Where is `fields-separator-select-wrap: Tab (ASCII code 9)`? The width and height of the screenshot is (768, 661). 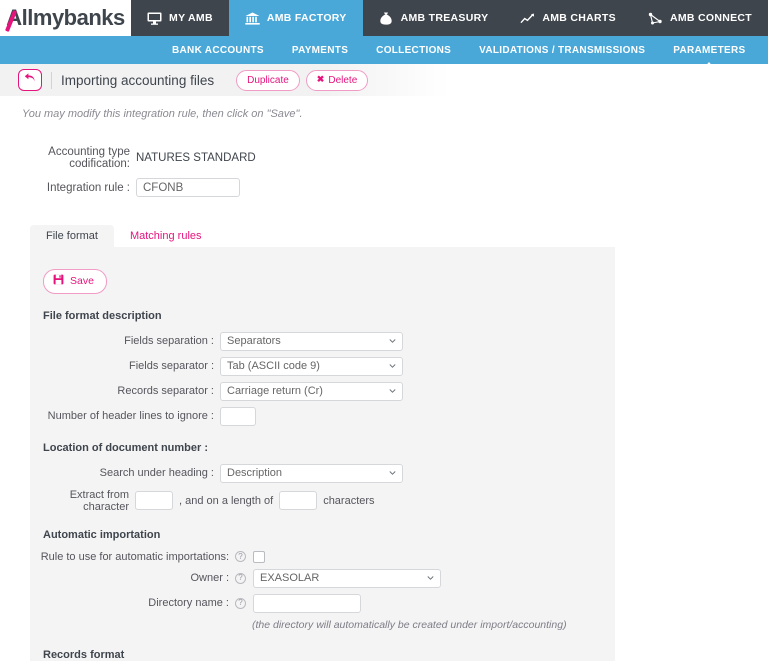
fields-separator-select-wrap: Tab (ASCII code 9) is located at coordinates (311, 366).